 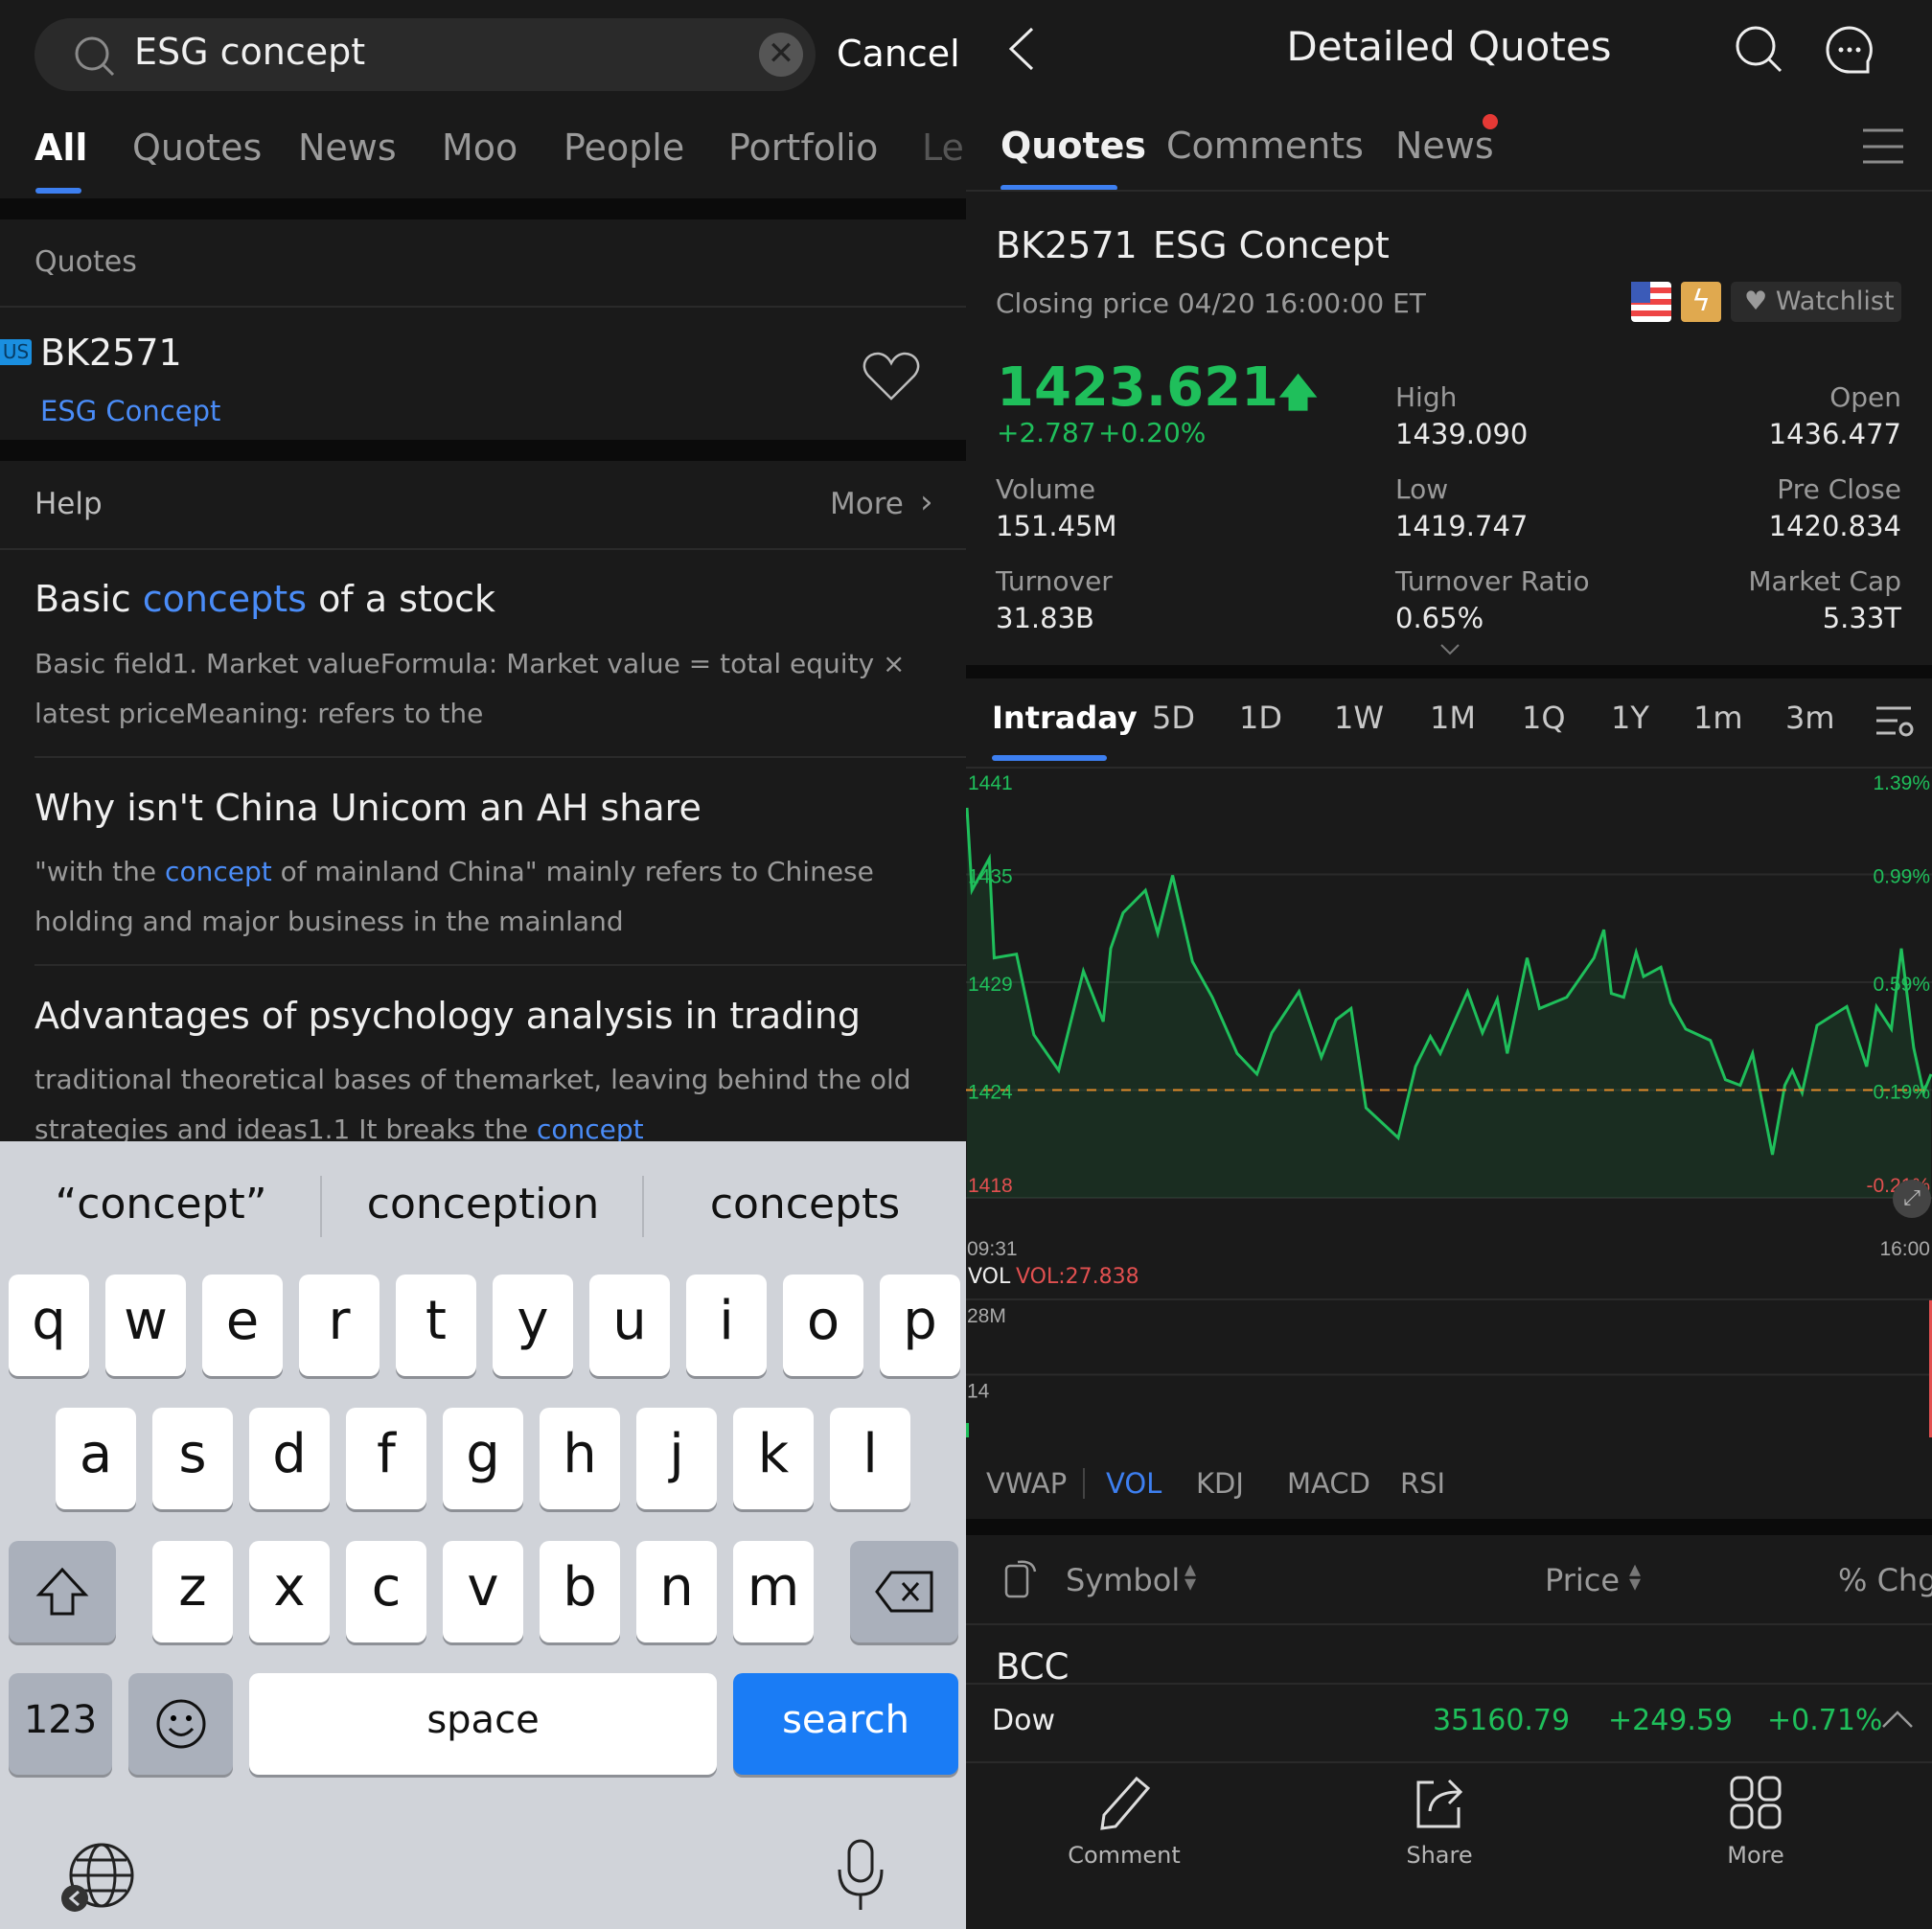 What do you see at coordinates (1439, 1802) in the screenshot?
I see `share-icon` at bounding box center [1439, 1802].